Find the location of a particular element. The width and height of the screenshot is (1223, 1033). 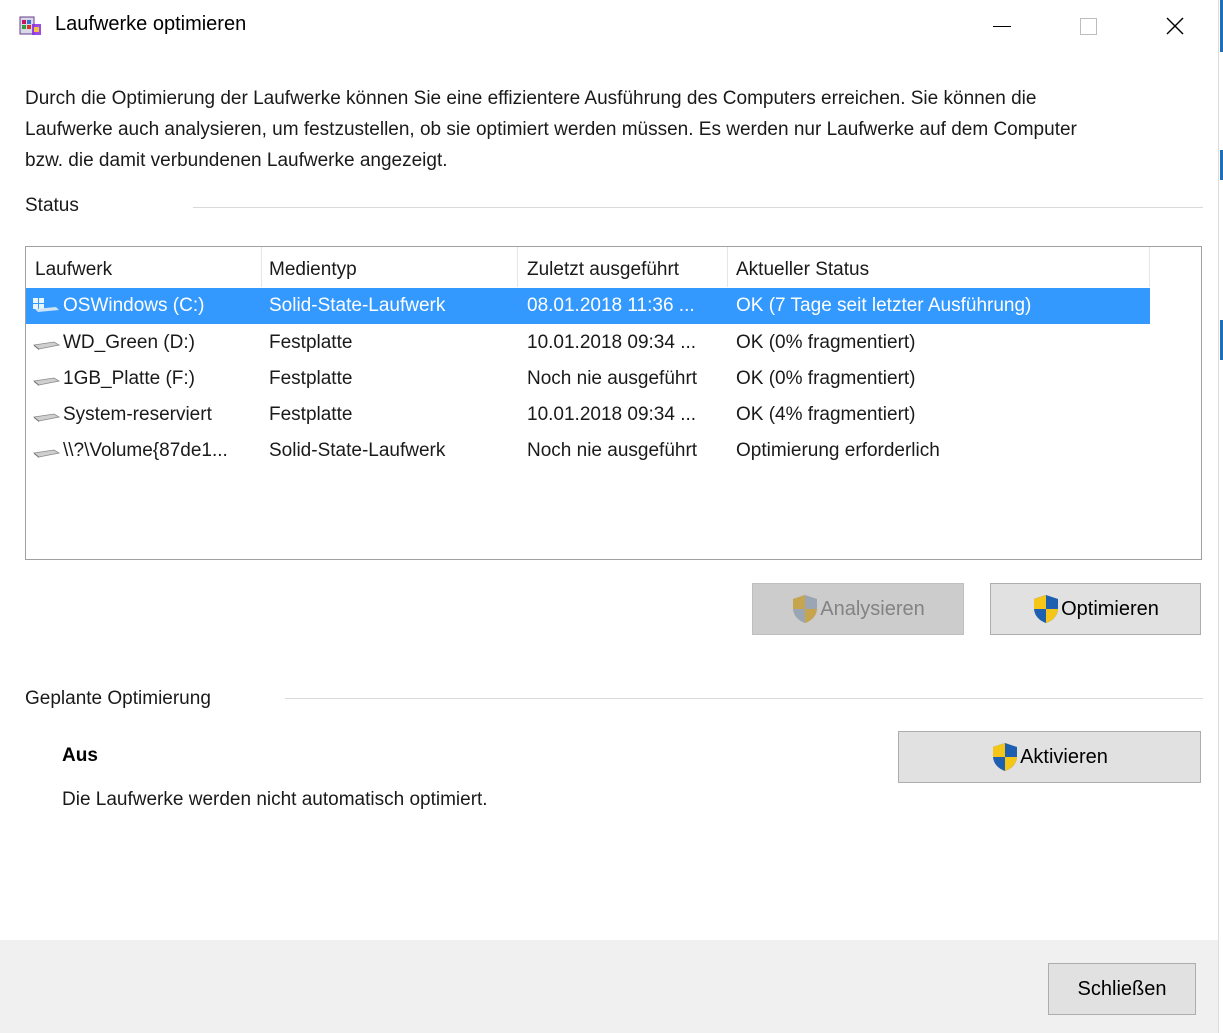

drive-name: OSWindows (C:) is located at coordinates (134, 305).